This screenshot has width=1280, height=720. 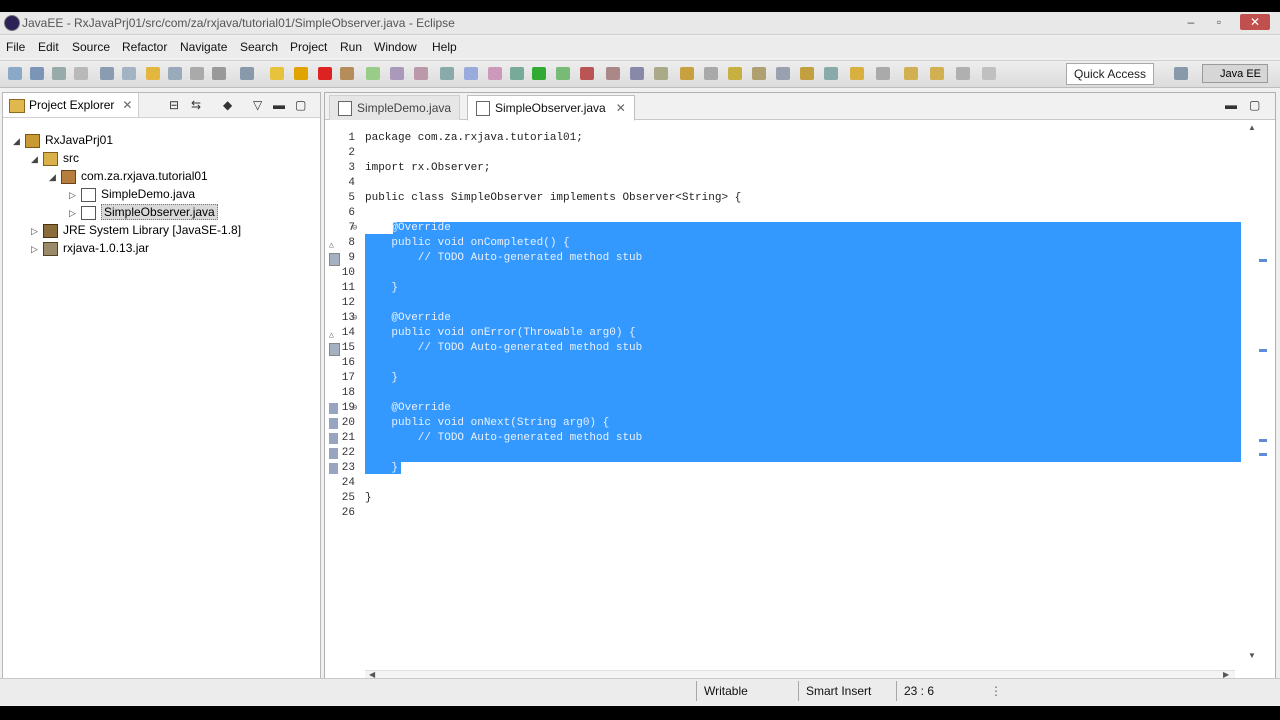 I want to click on new-icon, so click(x=15, y=73).